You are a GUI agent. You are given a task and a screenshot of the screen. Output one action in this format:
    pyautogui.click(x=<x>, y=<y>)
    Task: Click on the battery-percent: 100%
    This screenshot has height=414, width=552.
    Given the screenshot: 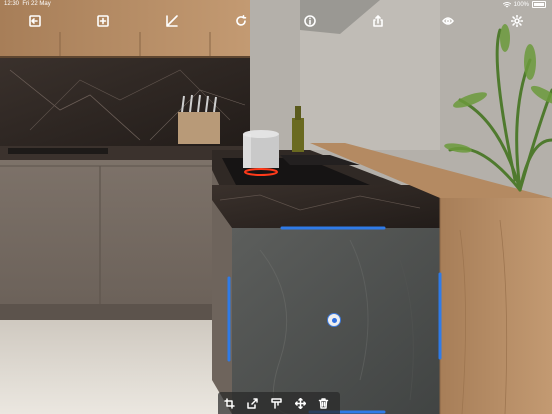 What is the action you would take?
    pyautogui.click(x=521, y=4)
    